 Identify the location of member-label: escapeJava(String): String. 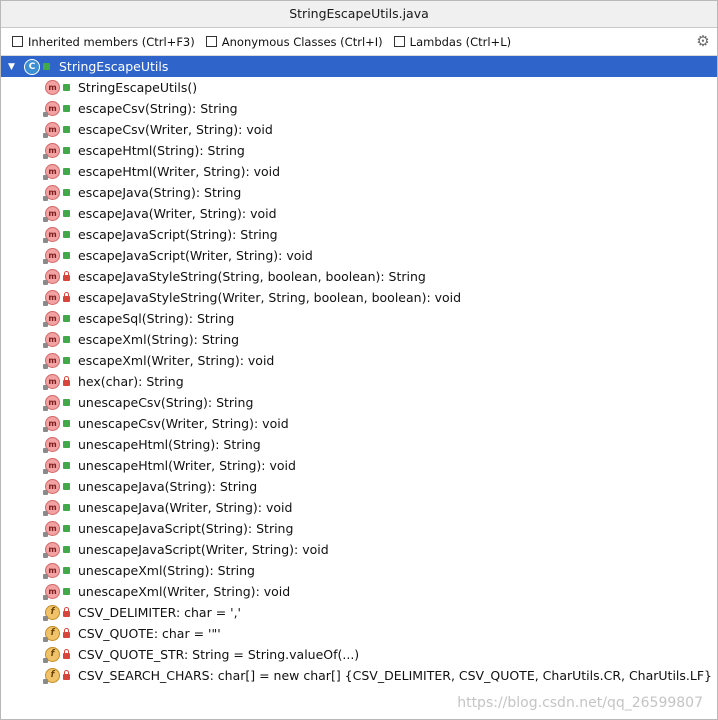
(160, 192).